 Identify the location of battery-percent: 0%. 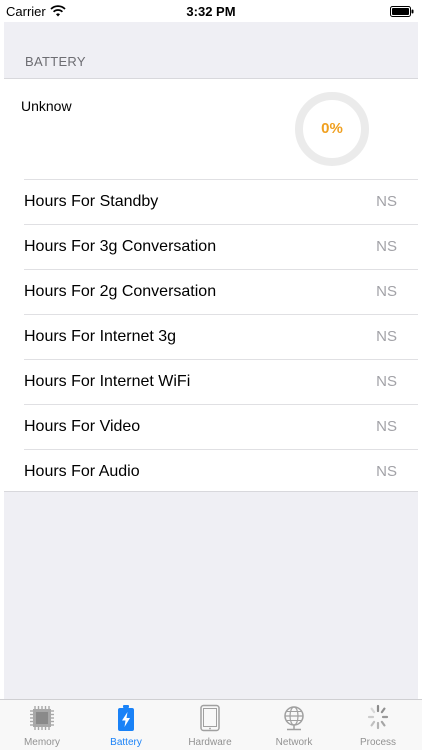
(332, 128).